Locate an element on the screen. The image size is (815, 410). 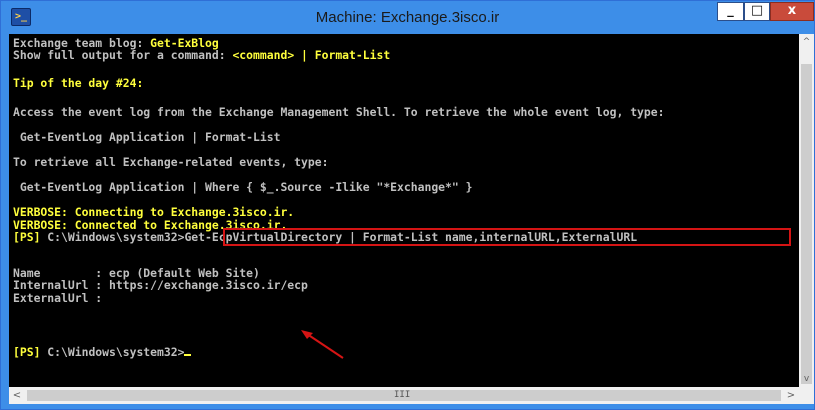
horizontal-scrollbar: < III > is located at coordinates (404, 395).